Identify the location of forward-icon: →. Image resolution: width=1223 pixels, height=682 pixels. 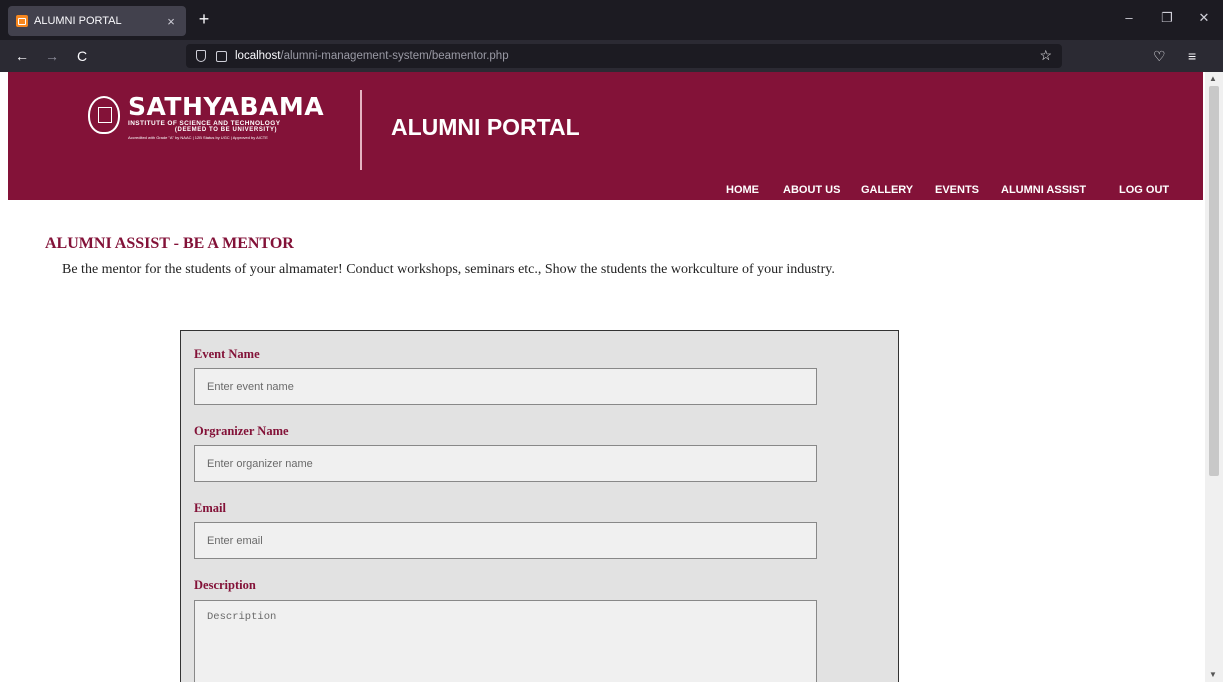
(52, 56).